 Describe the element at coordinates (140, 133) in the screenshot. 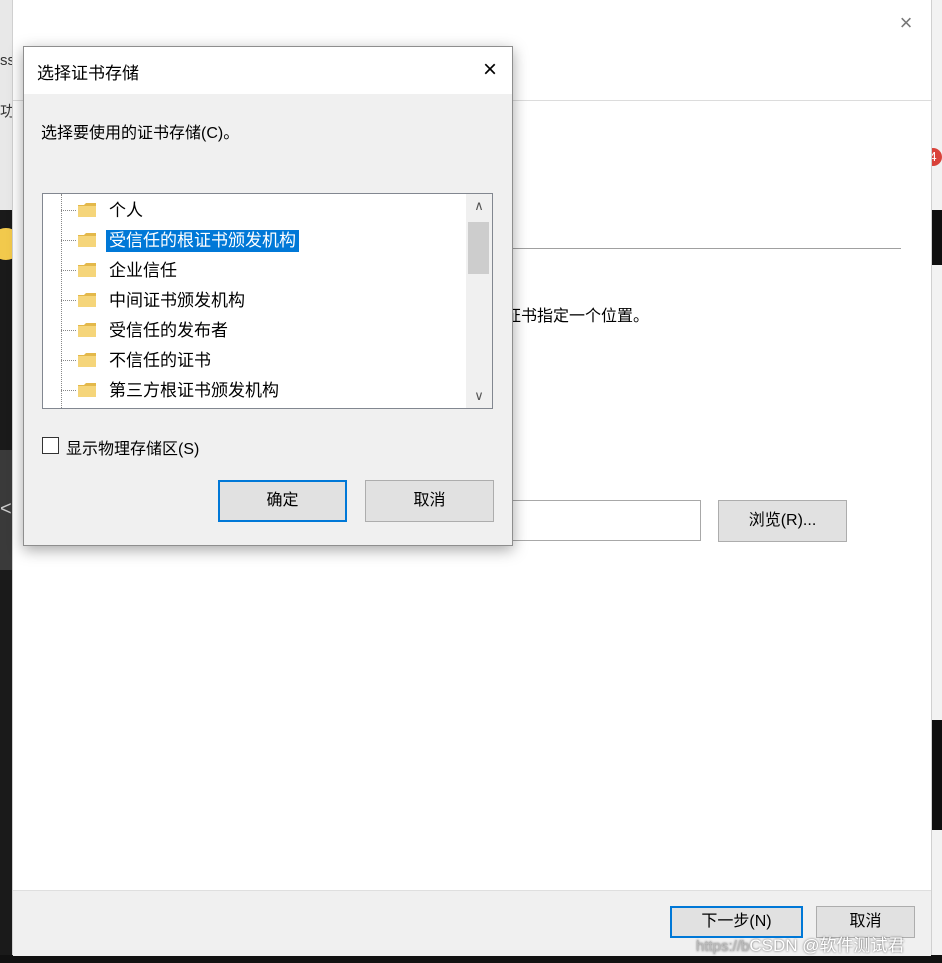

I see `dialog-prompt: 选择要使用的证书存储(C)。` at that location.